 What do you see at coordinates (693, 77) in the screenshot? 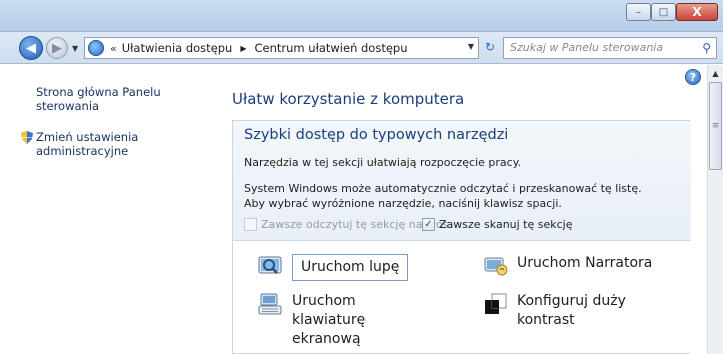
I see `help-icon: ?` at bounding box center [693, 77].